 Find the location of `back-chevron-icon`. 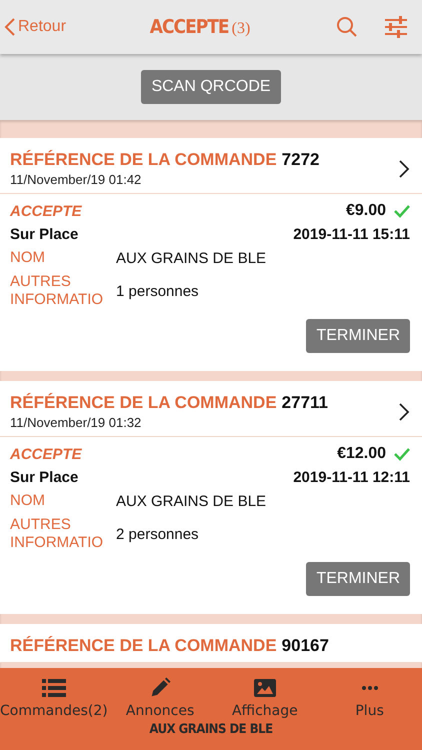

back-chevron-icon is located at coordinates (10, 27).